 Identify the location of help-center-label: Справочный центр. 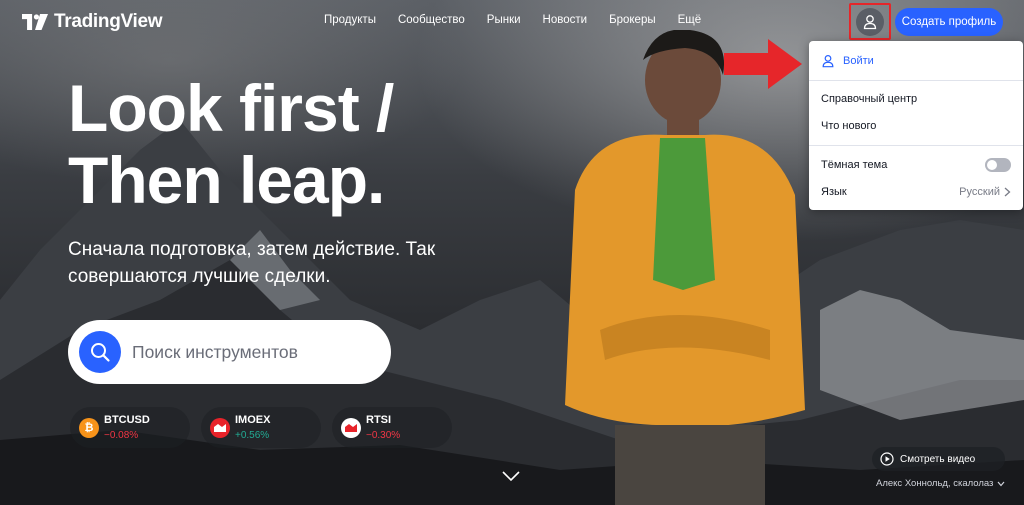
(869, 99).